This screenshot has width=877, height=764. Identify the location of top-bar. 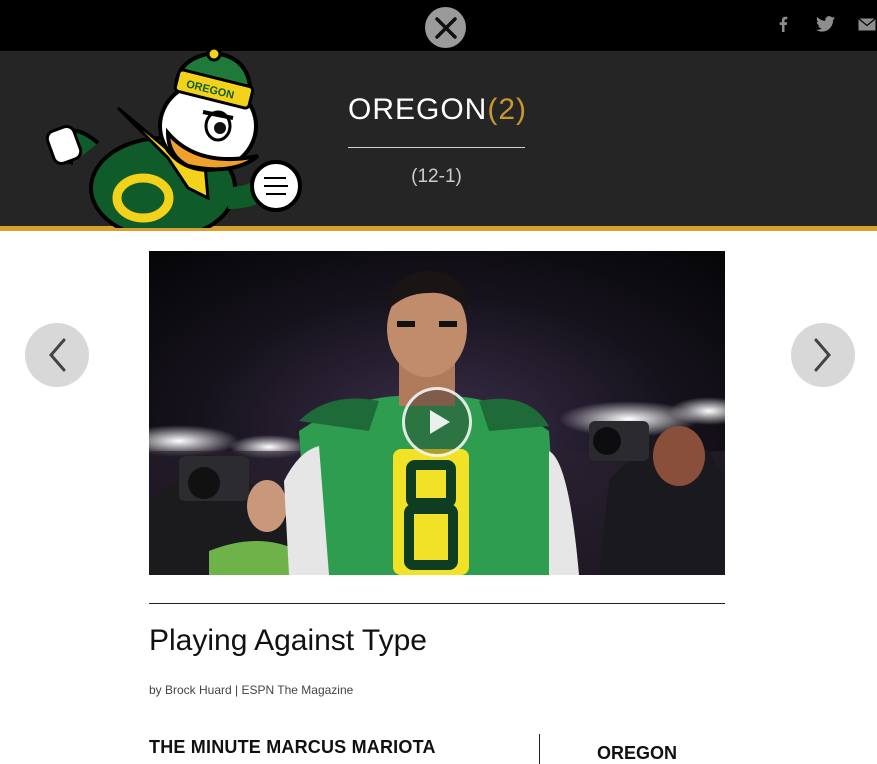
(438, 25).